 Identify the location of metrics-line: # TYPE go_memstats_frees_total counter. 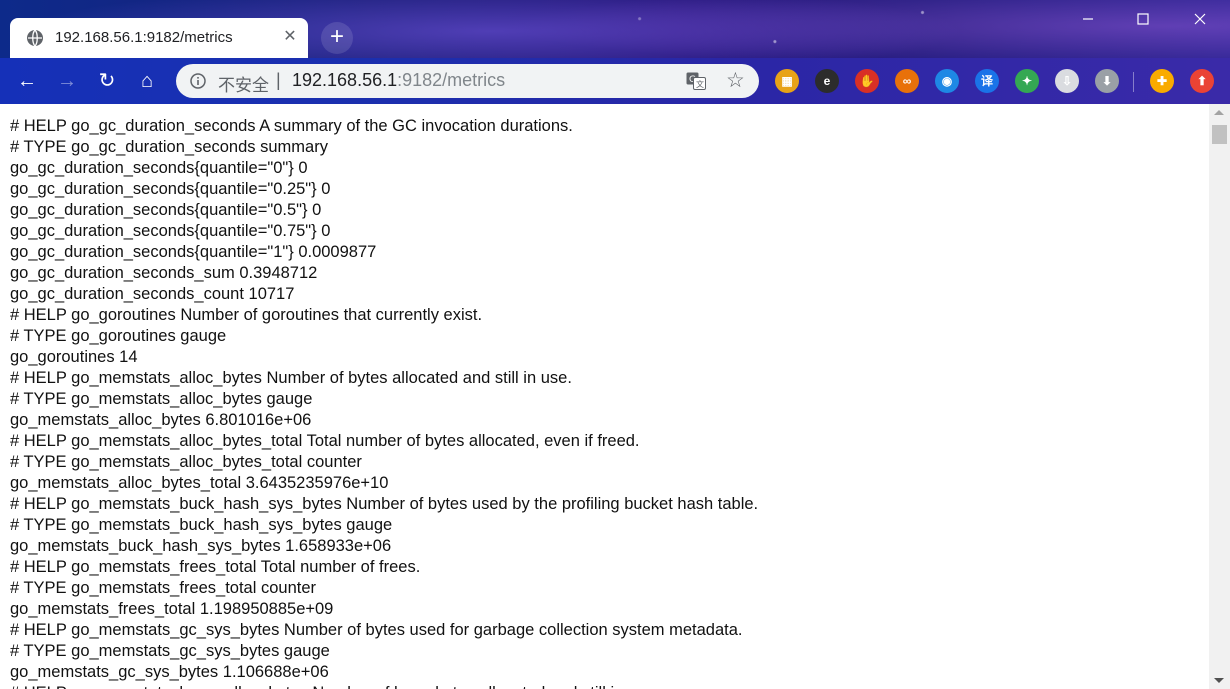
(163, 588).